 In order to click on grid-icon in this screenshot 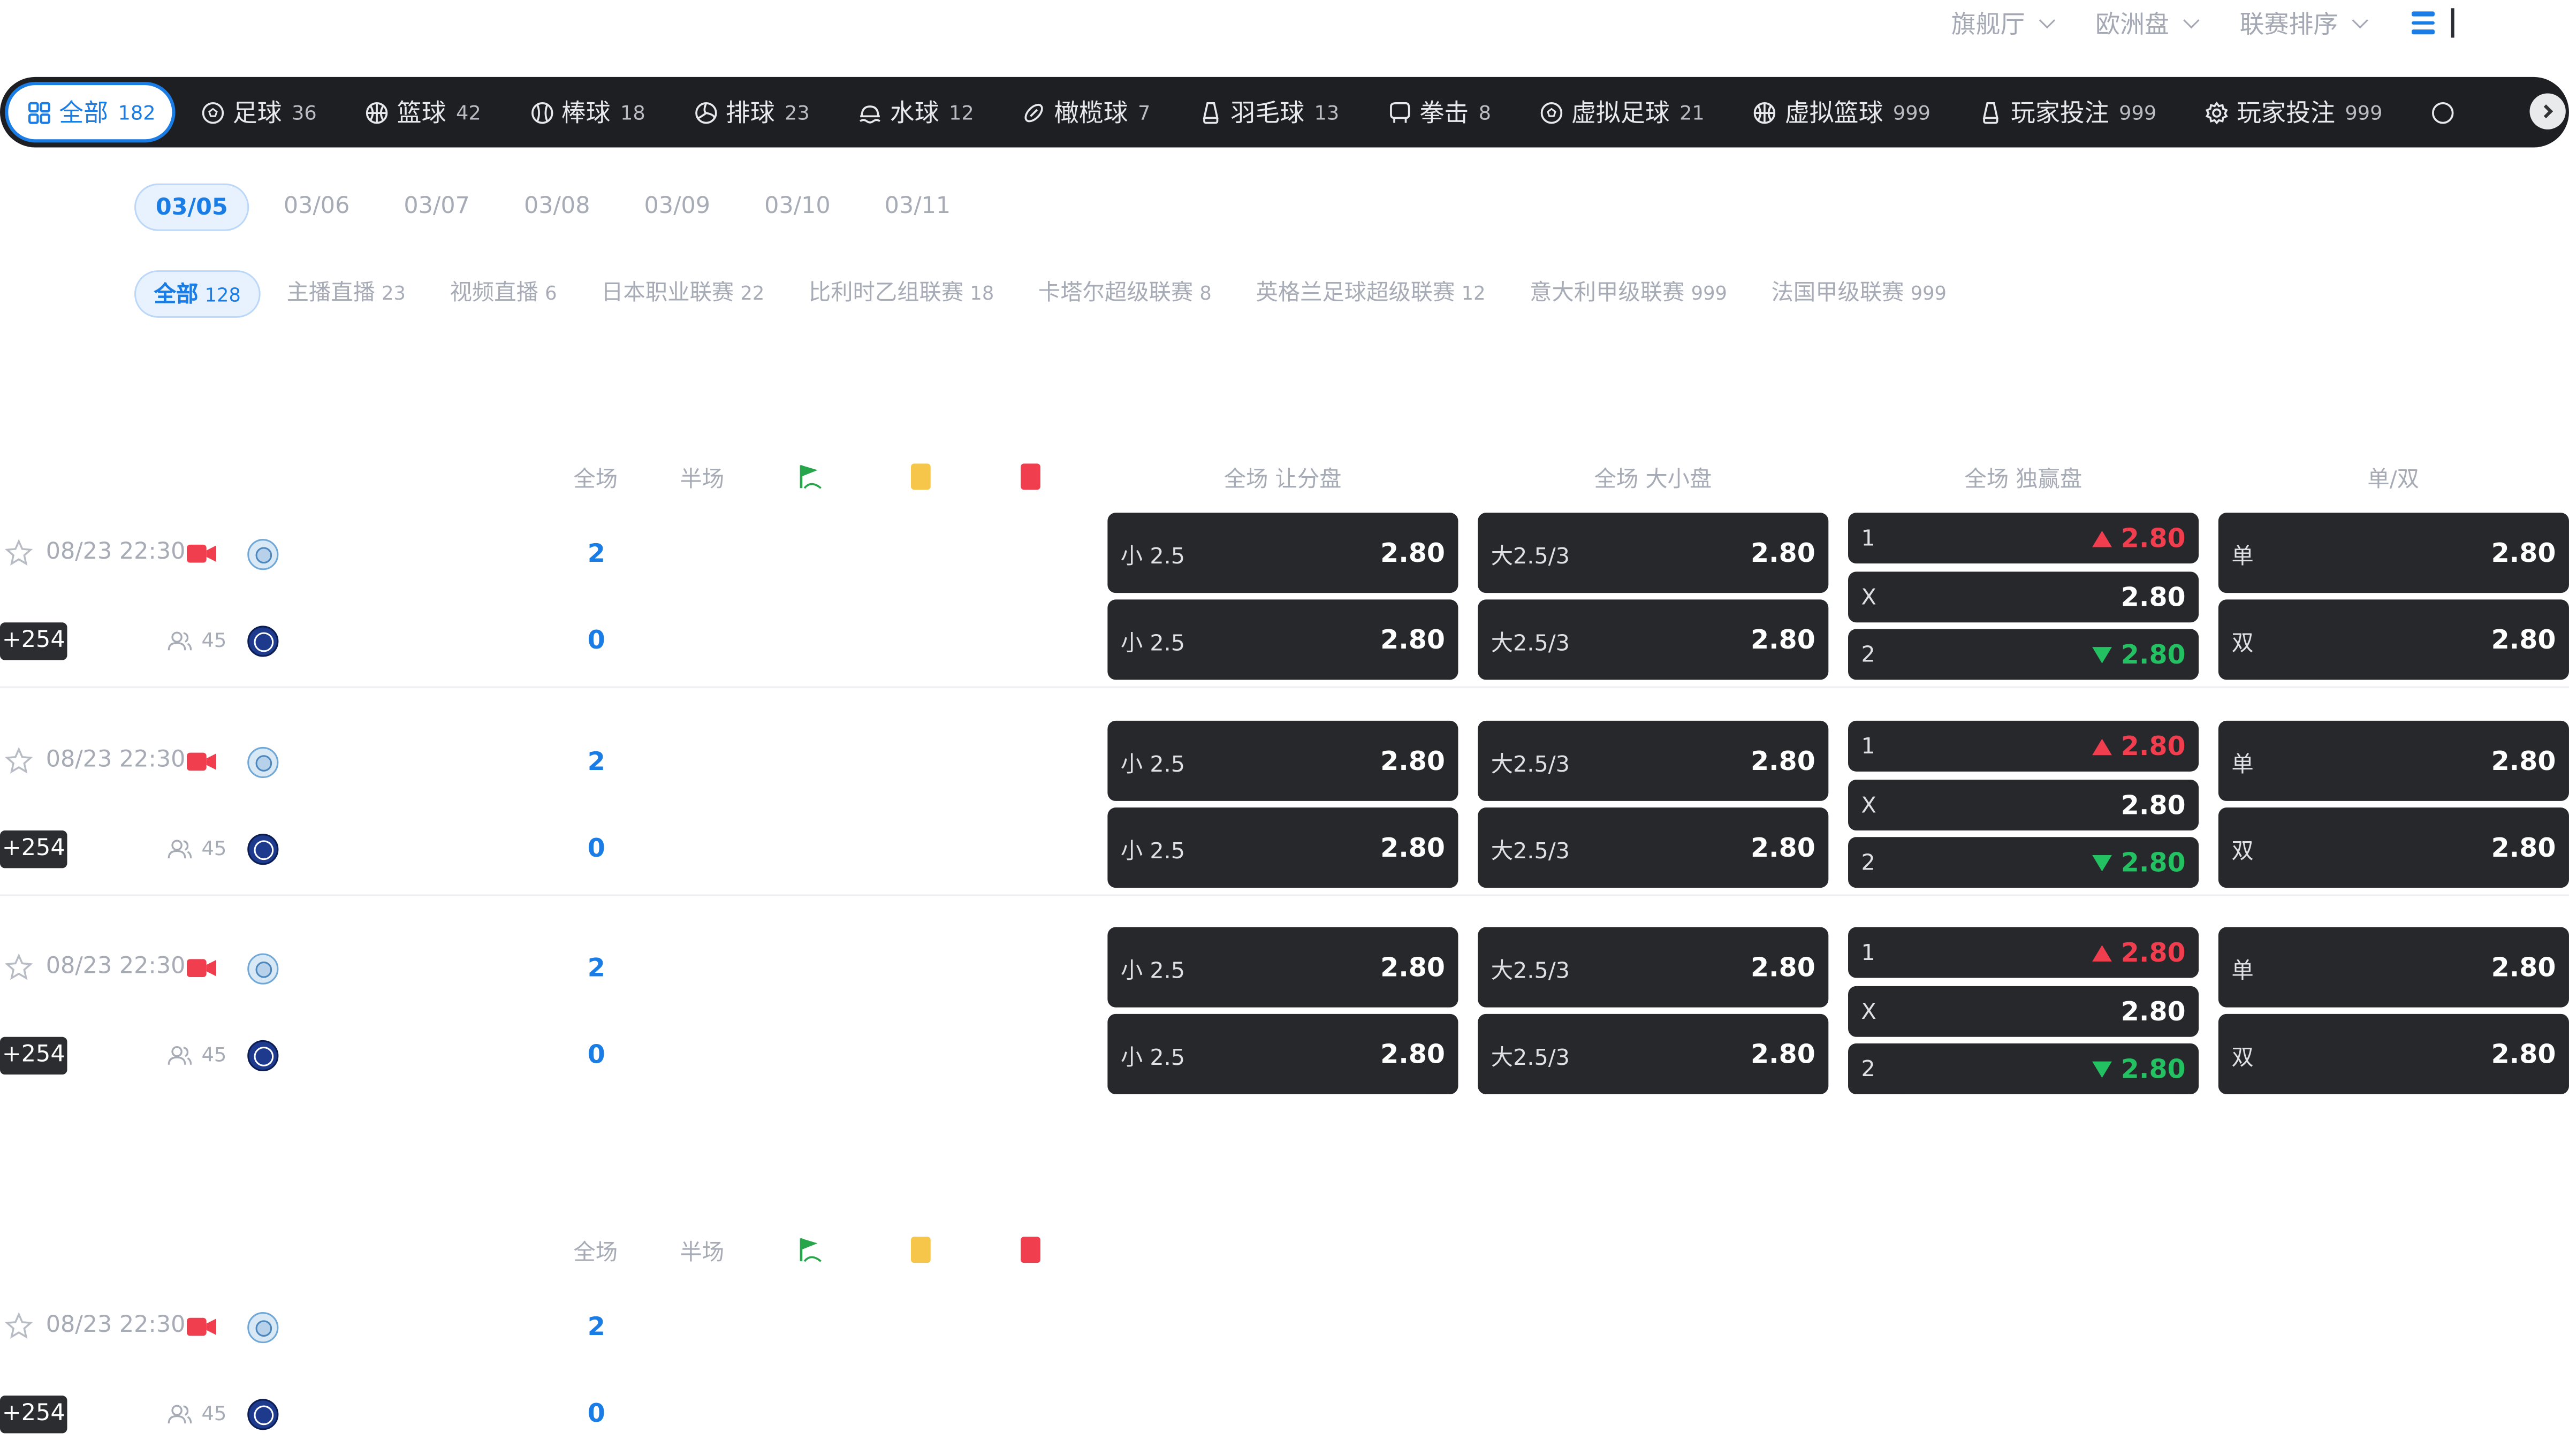, I will do `click(39, 112)`.